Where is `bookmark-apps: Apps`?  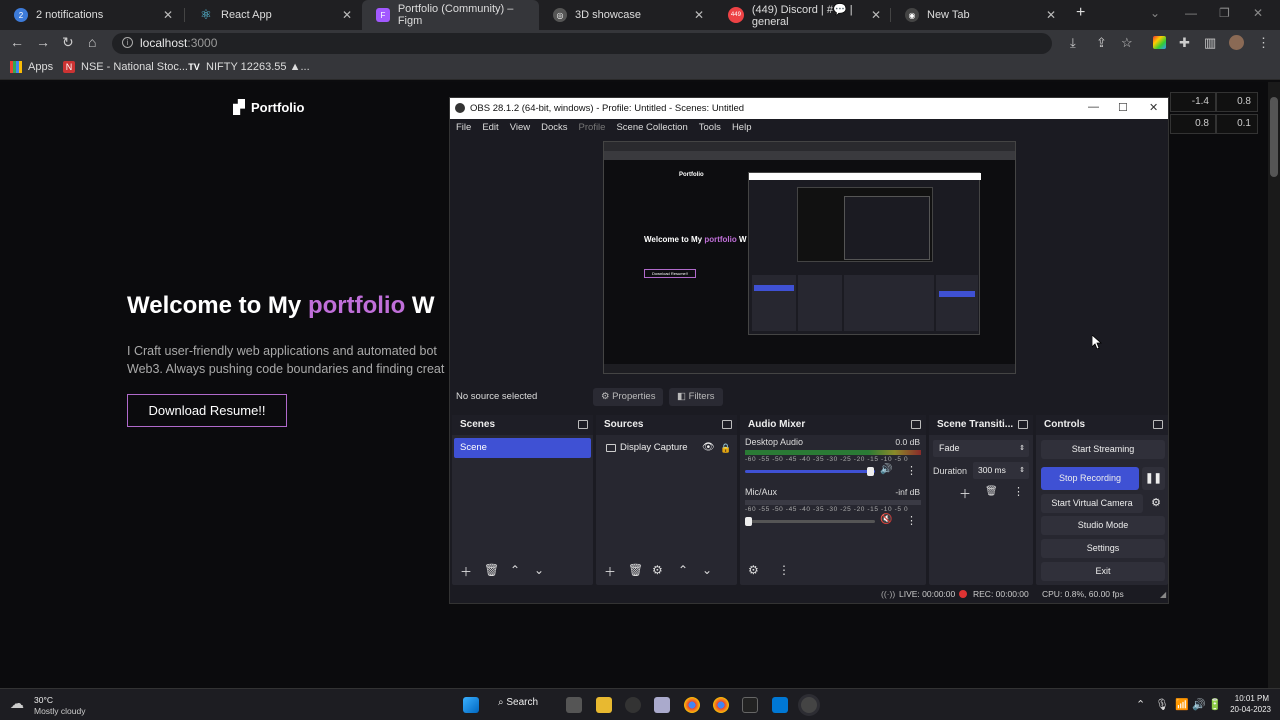 bookmark-apps: Apps is located at coordinates (31, 67).